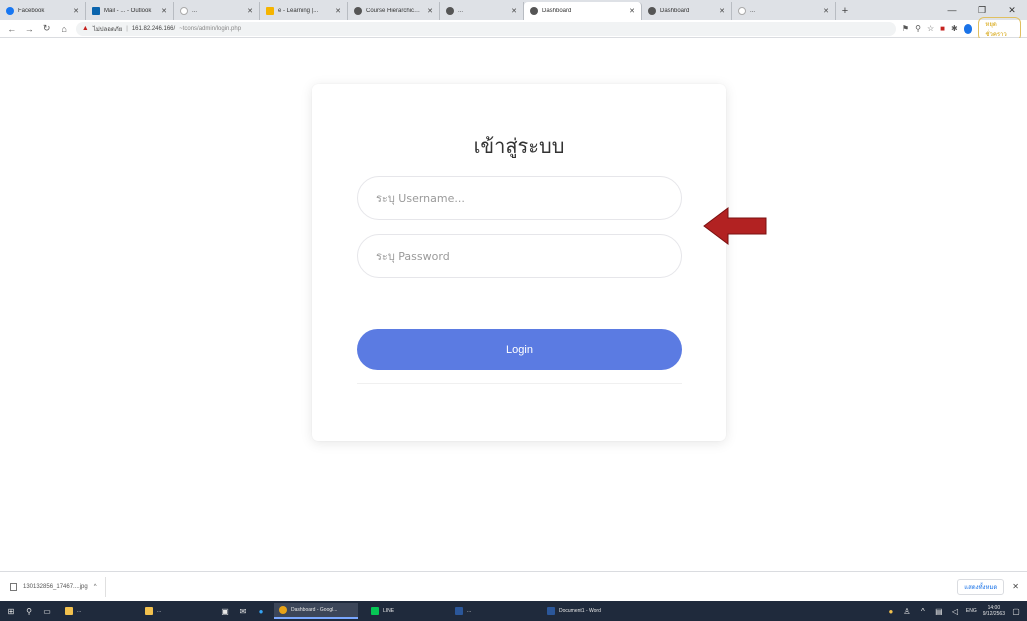  What do you see at coordinates (583, 11) in the screenshot?
I see `tab-dashboard-active: Dashboard ✕` at bounding box center [583, 11].